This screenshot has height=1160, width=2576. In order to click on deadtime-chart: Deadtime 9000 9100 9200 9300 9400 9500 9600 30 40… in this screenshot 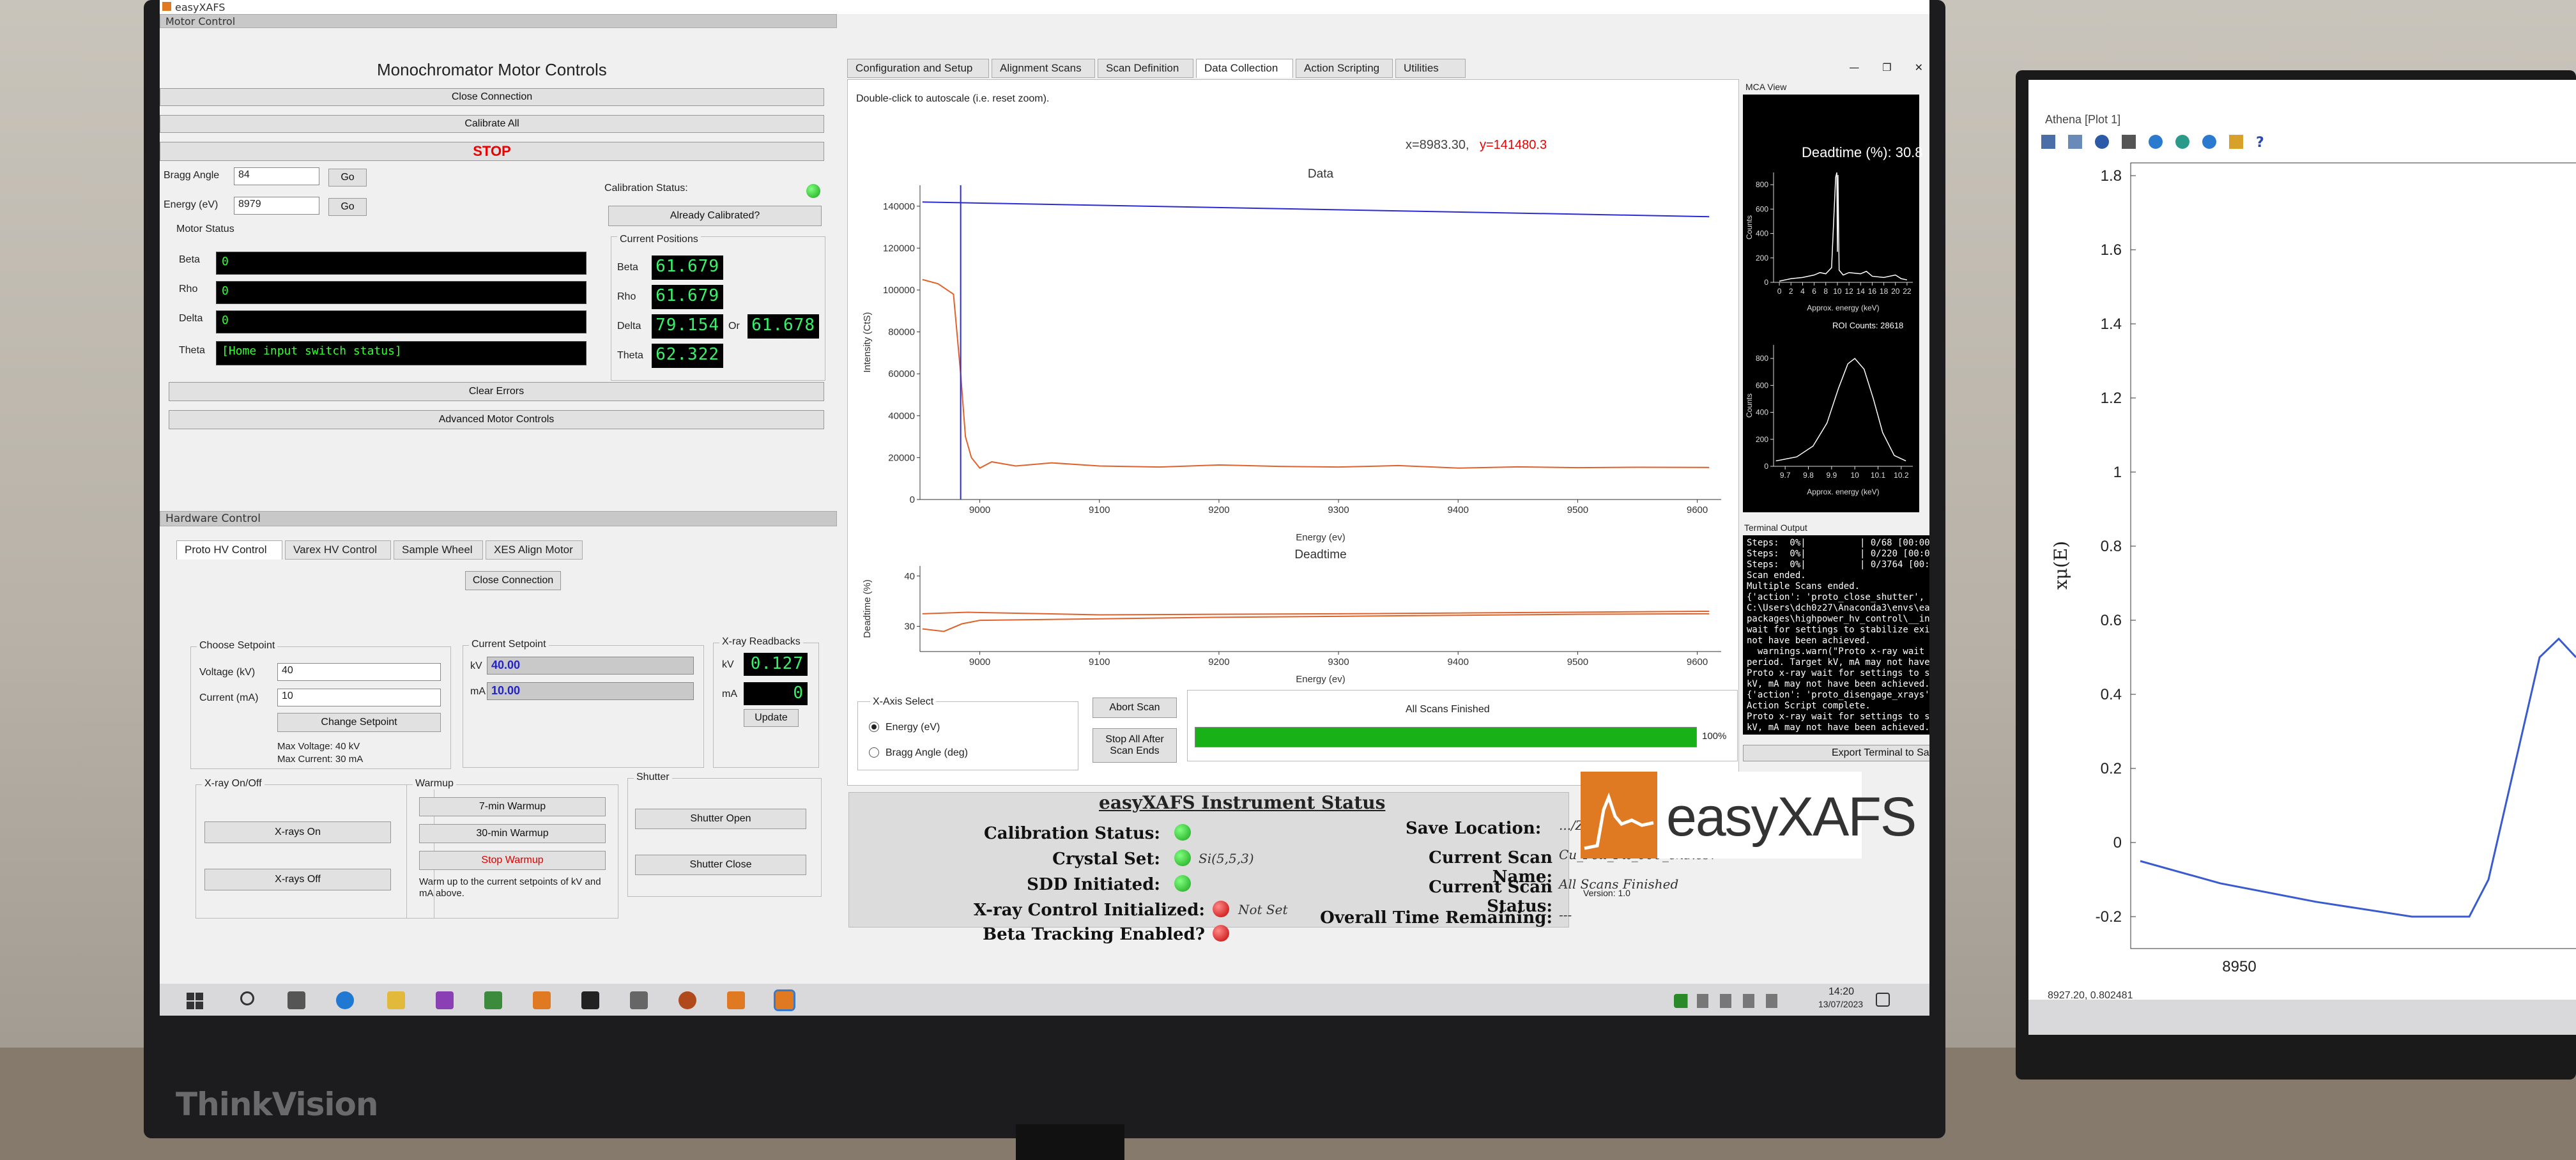, I will do `click(1293, 612)`.